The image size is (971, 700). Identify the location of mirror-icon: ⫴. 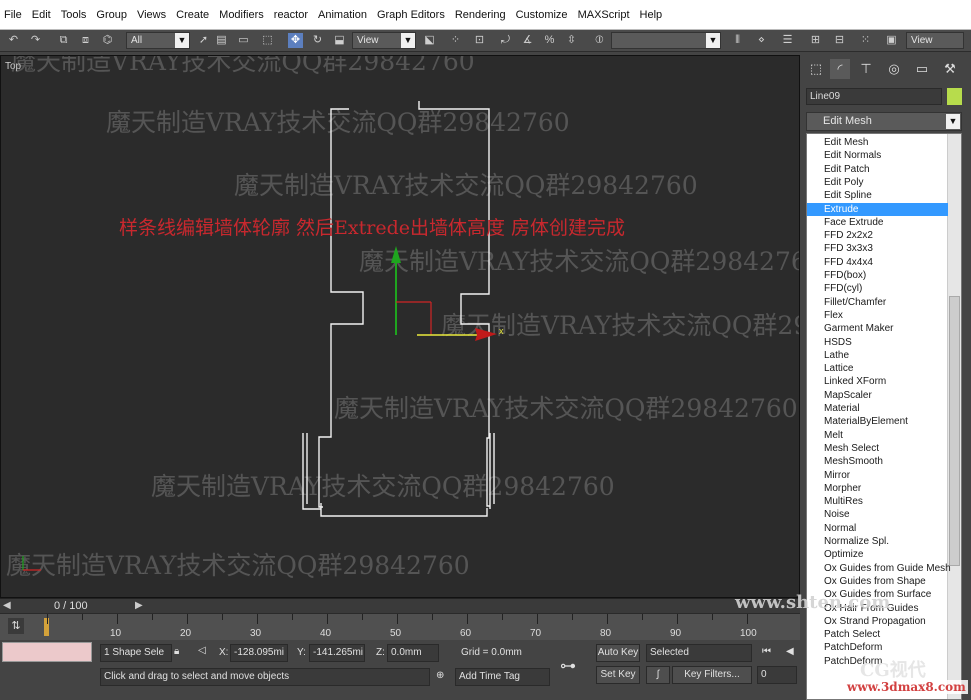
(737, 40).